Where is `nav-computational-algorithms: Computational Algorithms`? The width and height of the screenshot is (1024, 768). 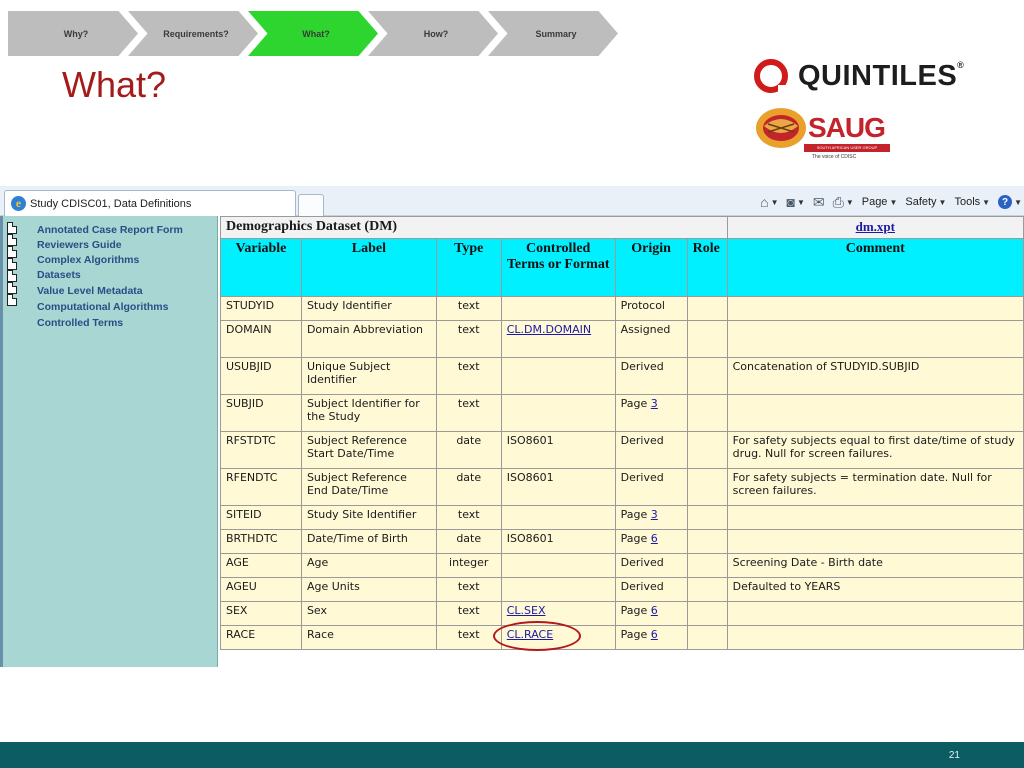
nav-computational-algorithms: Computational Algorithms is located at coordinates (102, 307).